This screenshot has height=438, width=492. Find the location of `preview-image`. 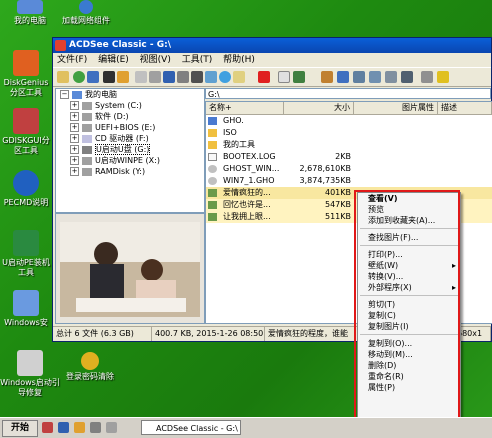

preview-image is located at coordinates (130, 268).